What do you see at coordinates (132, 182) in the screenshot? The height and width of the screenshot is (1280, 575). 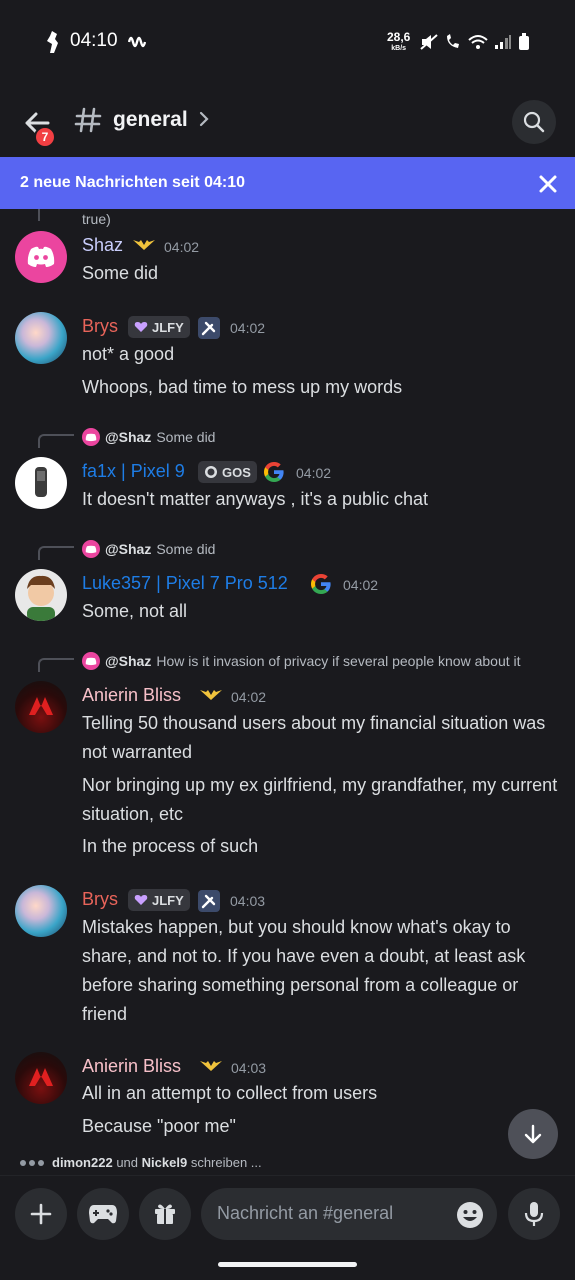 I see `banner-text: 2 neue Nachrichten seit 04:10` at bounding box center [132, 182].